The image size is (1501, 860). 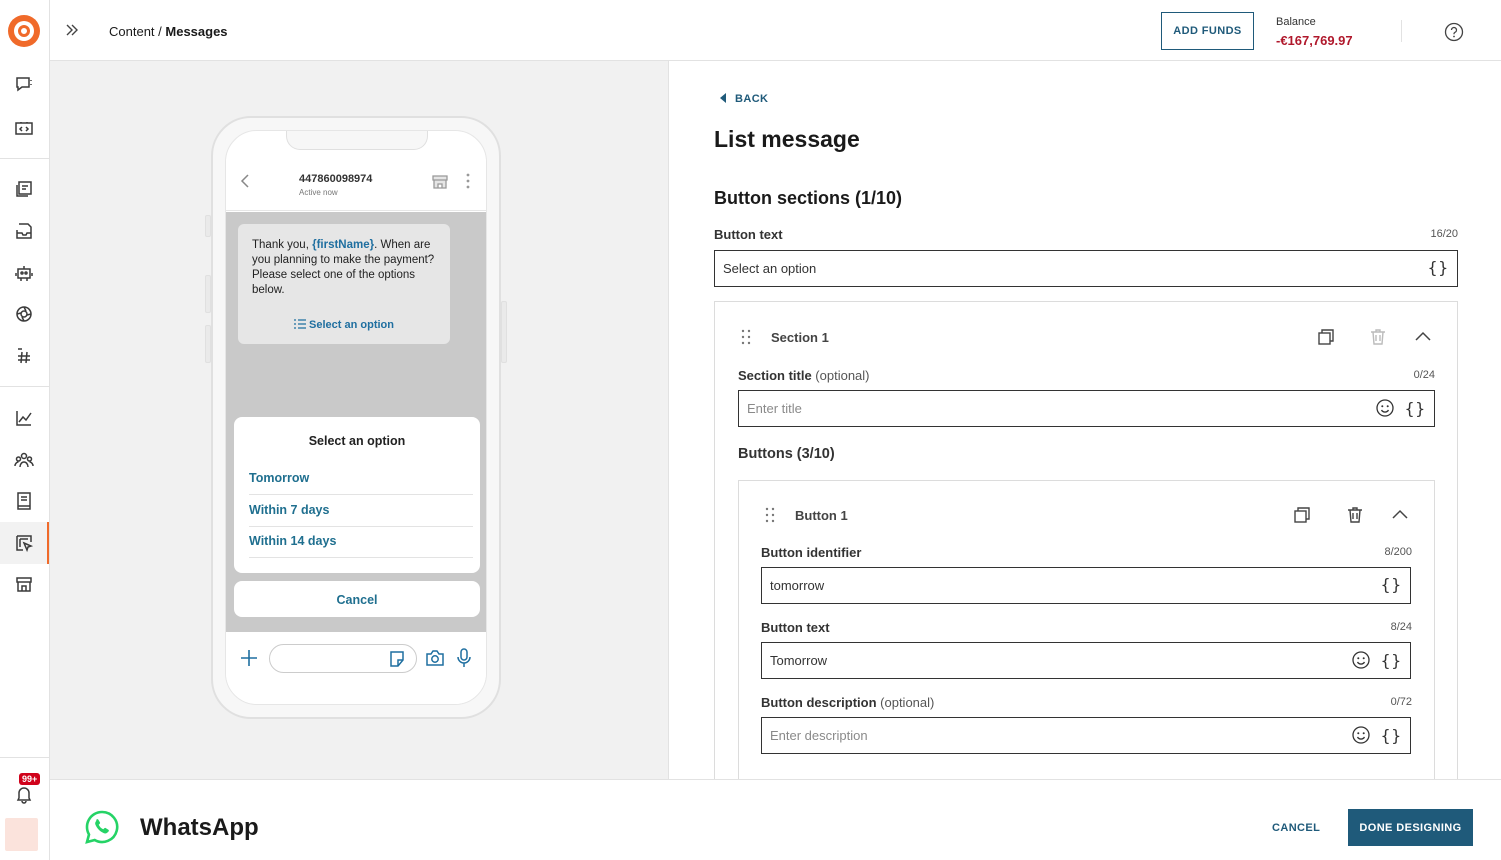 What do you see at coordinates (196, 31) in the screenshot?
I see `breadcrumb-current: Messages` at bounding box center [196, 31].